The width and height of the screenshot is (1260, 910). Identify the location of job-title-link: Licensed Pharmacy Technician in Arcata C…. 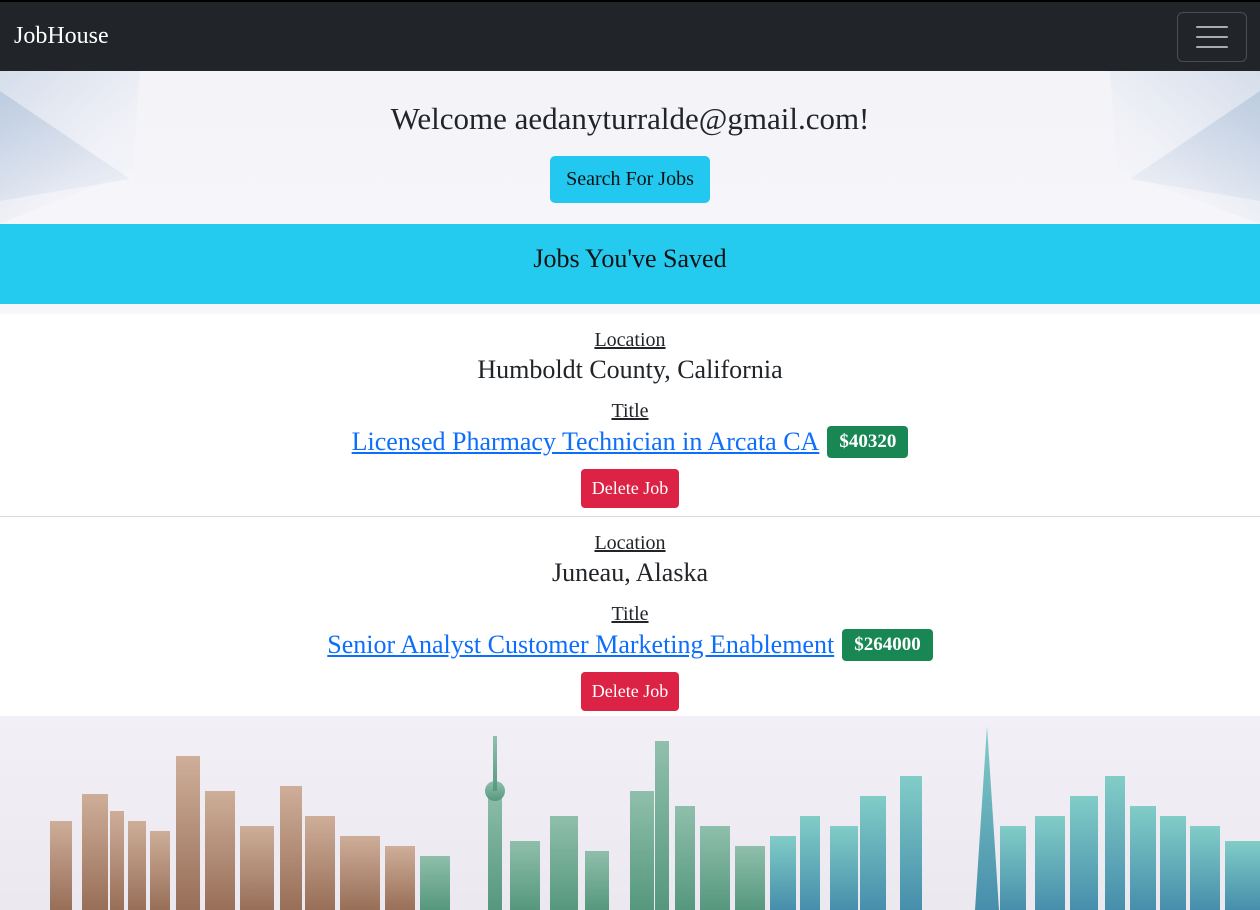
(586, 442).